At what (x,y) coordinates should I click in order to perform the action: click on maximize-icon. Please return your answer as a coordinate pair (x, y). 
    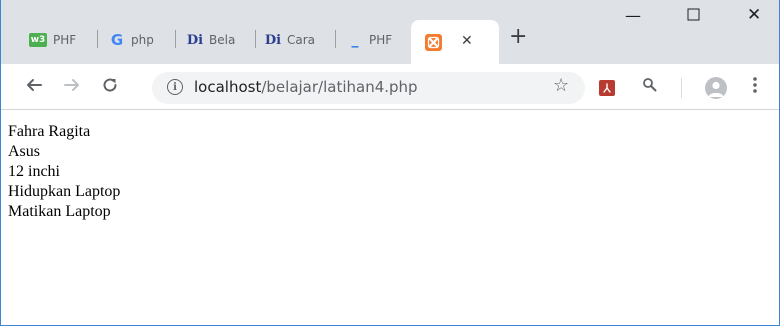
    Looking at the image, I should click on (693, 14).